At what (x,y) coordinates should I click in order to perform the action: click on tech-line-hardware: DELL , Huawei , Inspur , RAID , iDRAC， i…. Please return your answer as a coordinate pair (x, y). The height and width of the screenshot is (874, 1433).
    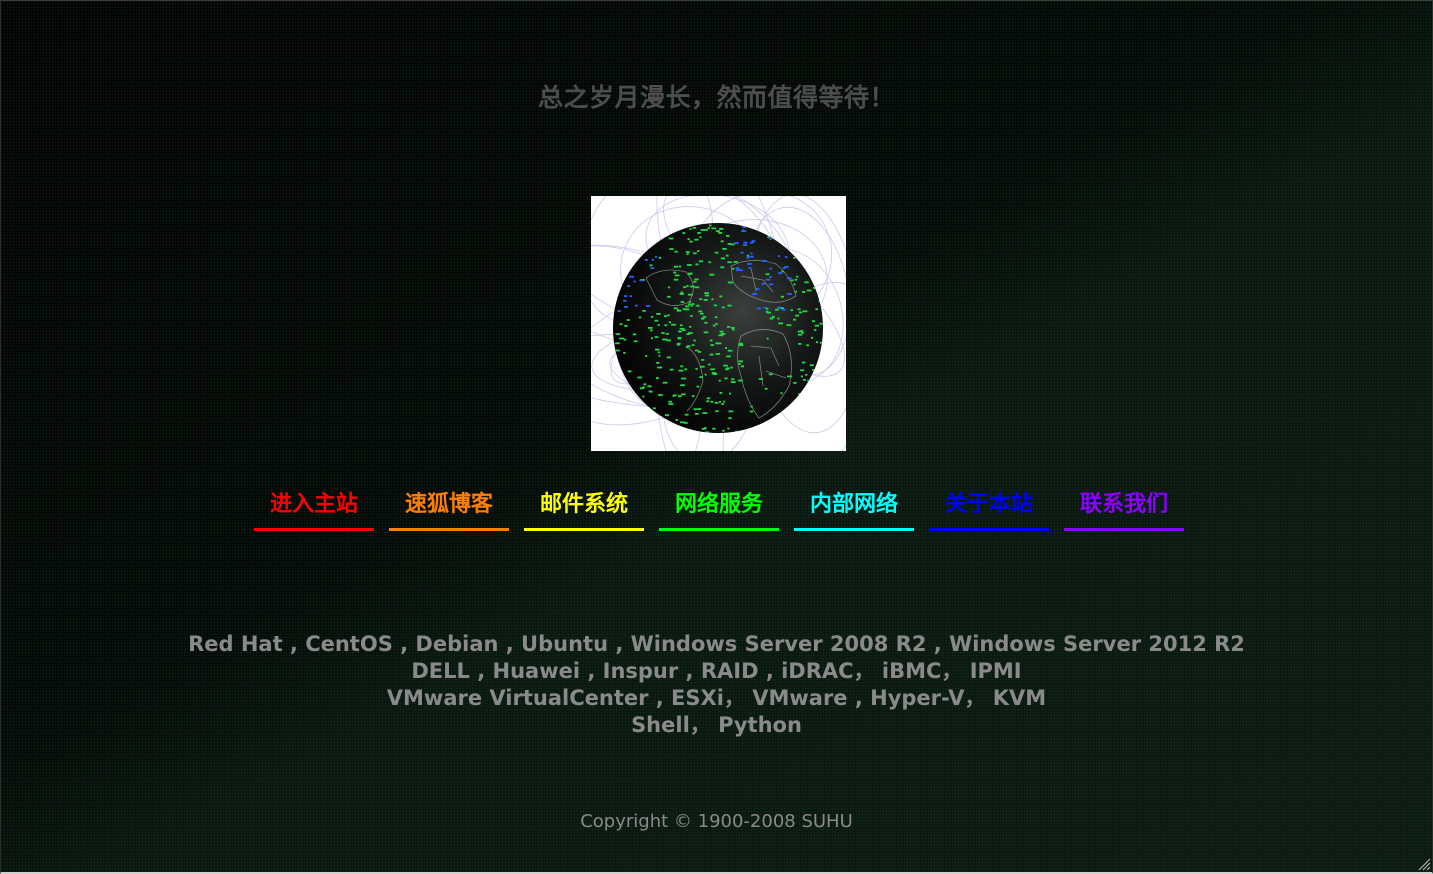
    Looking at the image, I should click on (716, 671).